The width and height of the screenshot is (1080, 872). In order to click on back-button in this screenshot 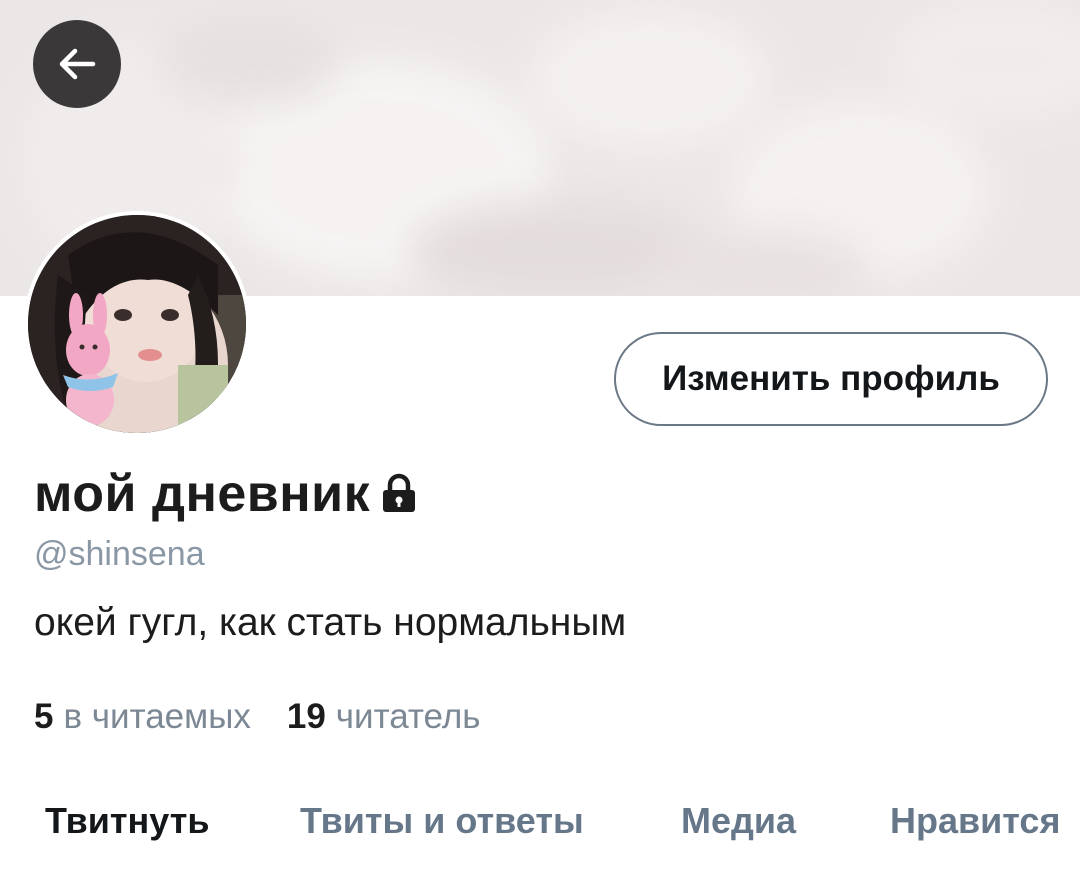, I will do `click(77, 64)`.